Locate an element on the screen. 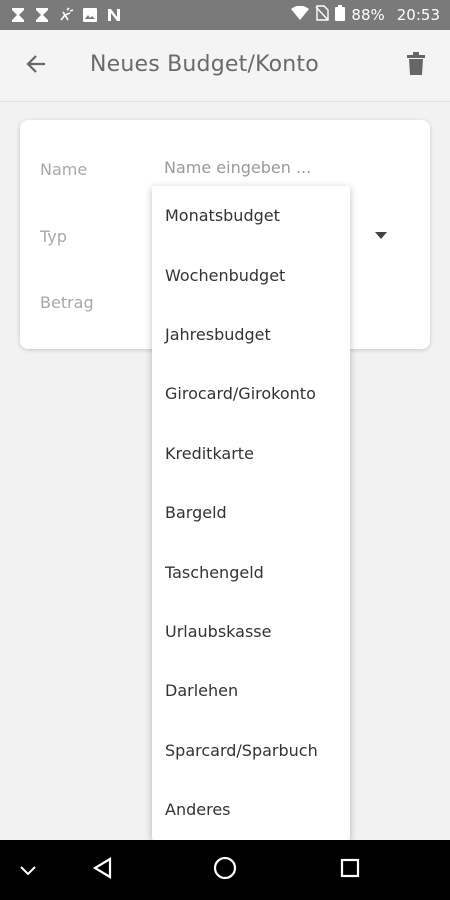 The width and height of the screenshot is (450, 900). back-button is located at coordinates (36, 66).